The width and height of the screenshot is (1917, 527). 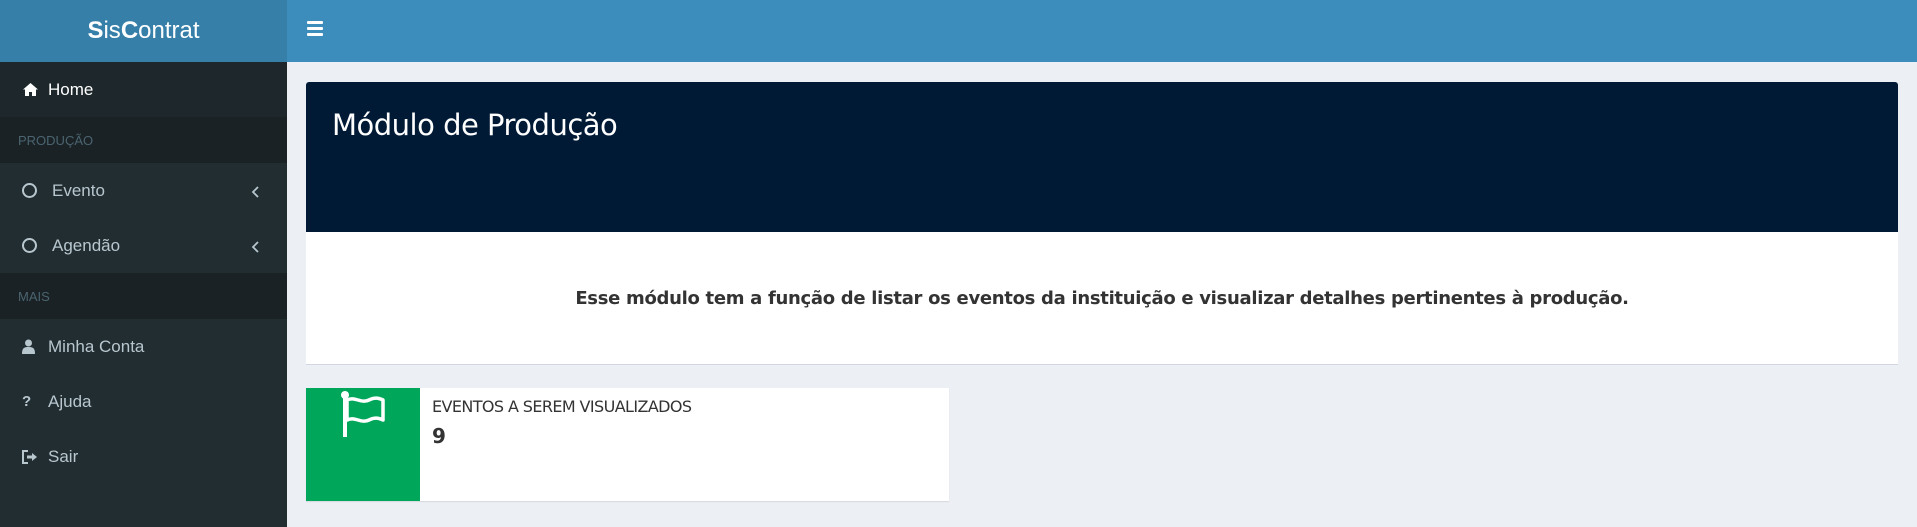 What do you see at coordinates (95, 30) in the screenshot?
I see `logo-s: S` at bounding box center [95, 30].